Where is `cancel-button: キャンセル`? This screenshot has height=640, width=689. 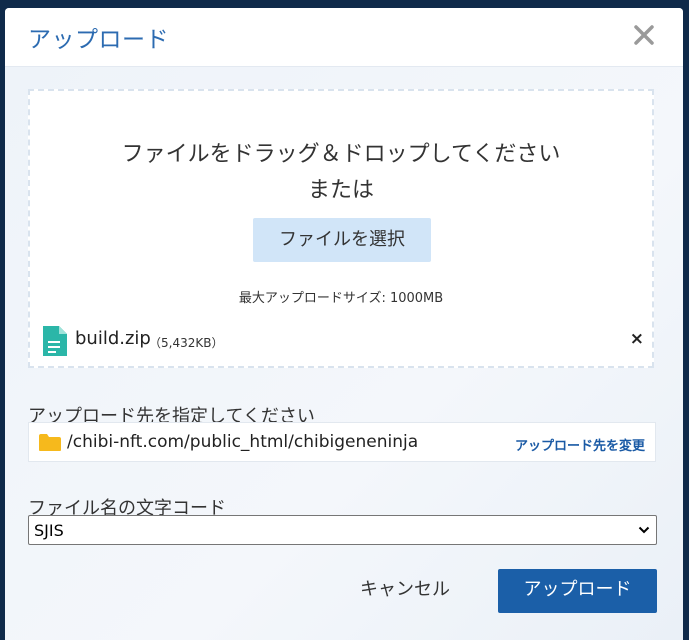
cancel-button: キャンセル is located at coordinates (405, 590).